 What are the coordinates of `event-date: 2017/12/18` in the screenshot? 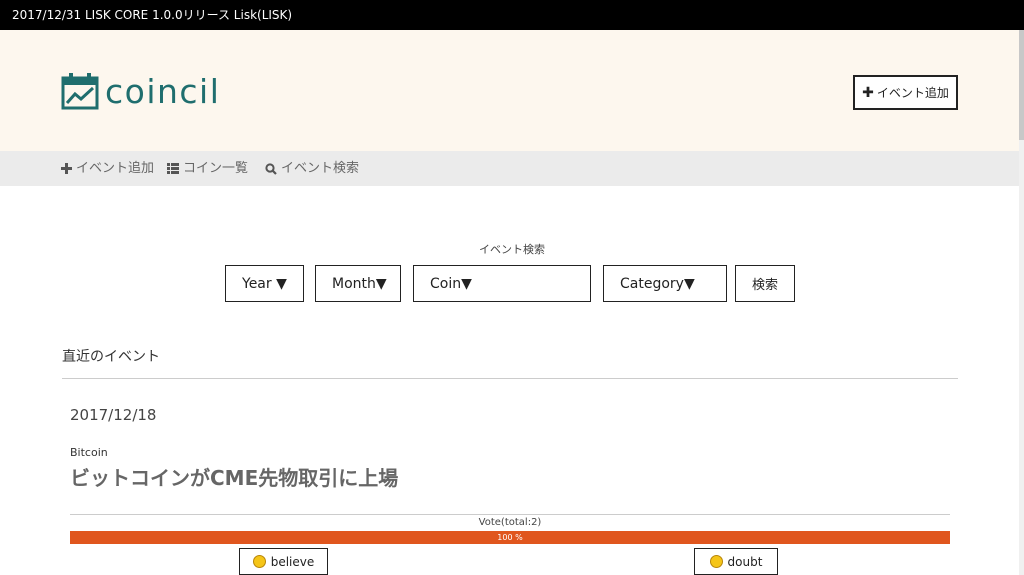 It's located at (113, 415).